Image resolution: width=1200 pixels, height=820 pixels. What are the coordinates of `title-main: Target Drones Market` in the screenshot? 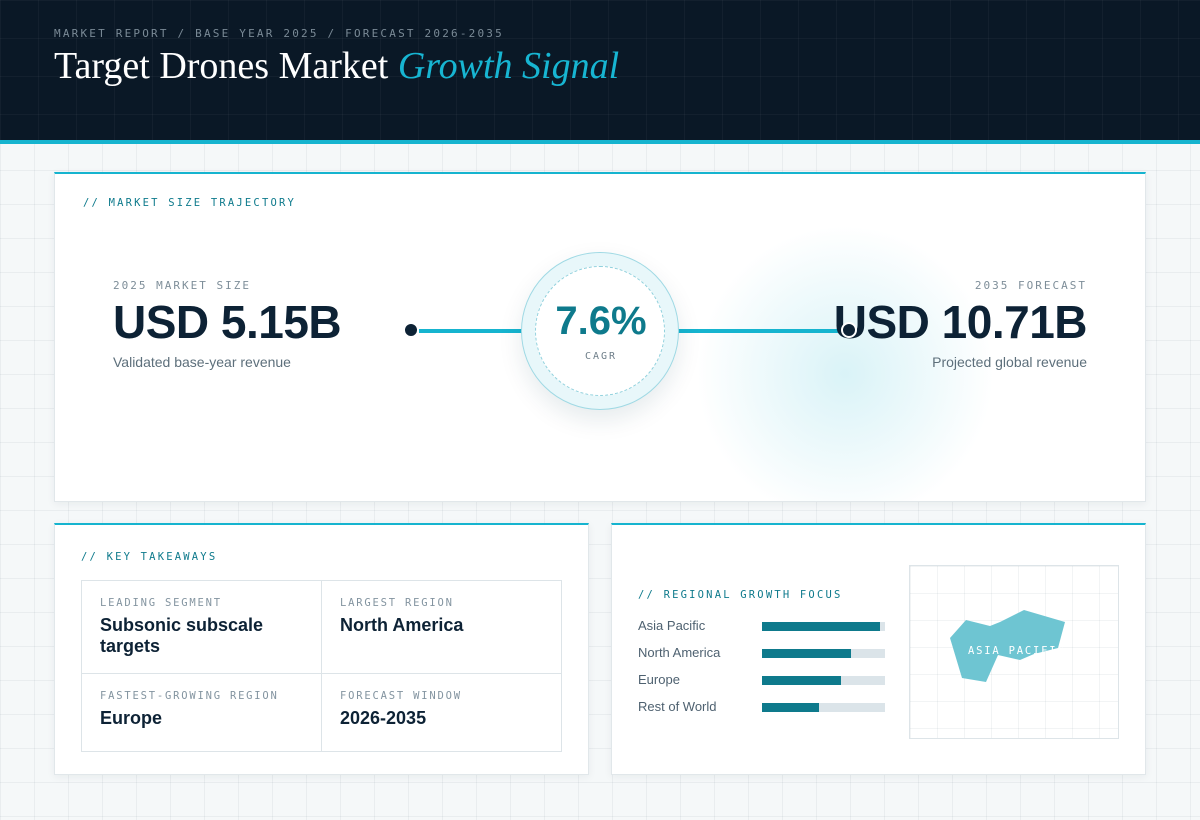 It's located at (221, 66).